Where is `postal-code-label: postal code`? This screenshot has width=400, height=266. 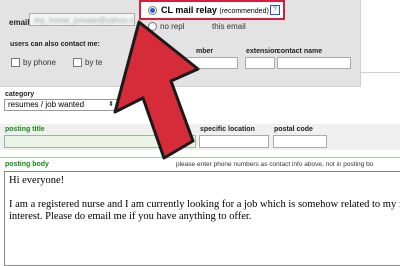
postal-code-label: postal code is located at coordinates (293, 129).